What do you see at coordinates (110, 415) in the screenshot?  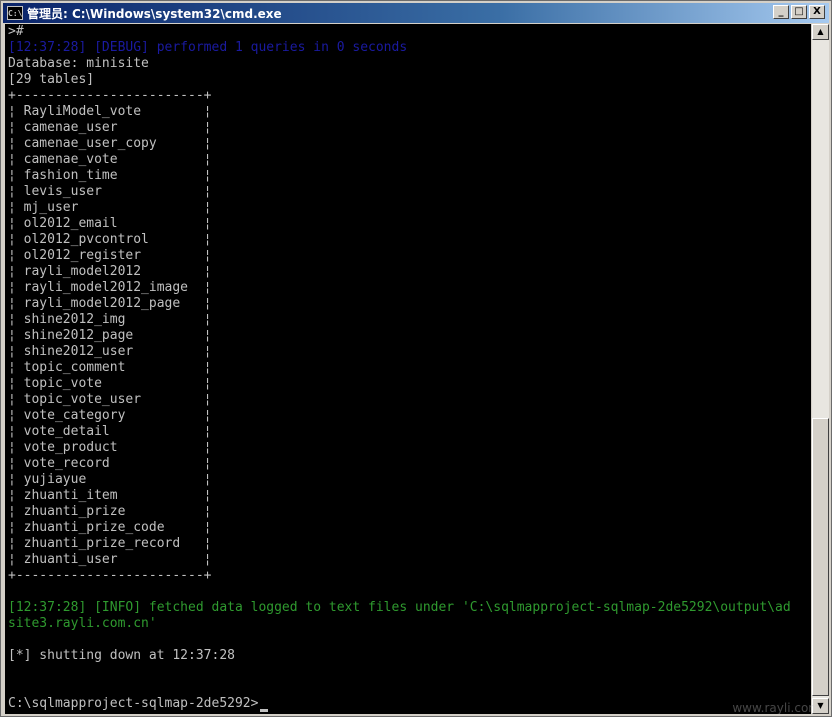 I see `table-row: ¦ vote_category ¦` at bounding box center [110, 415].